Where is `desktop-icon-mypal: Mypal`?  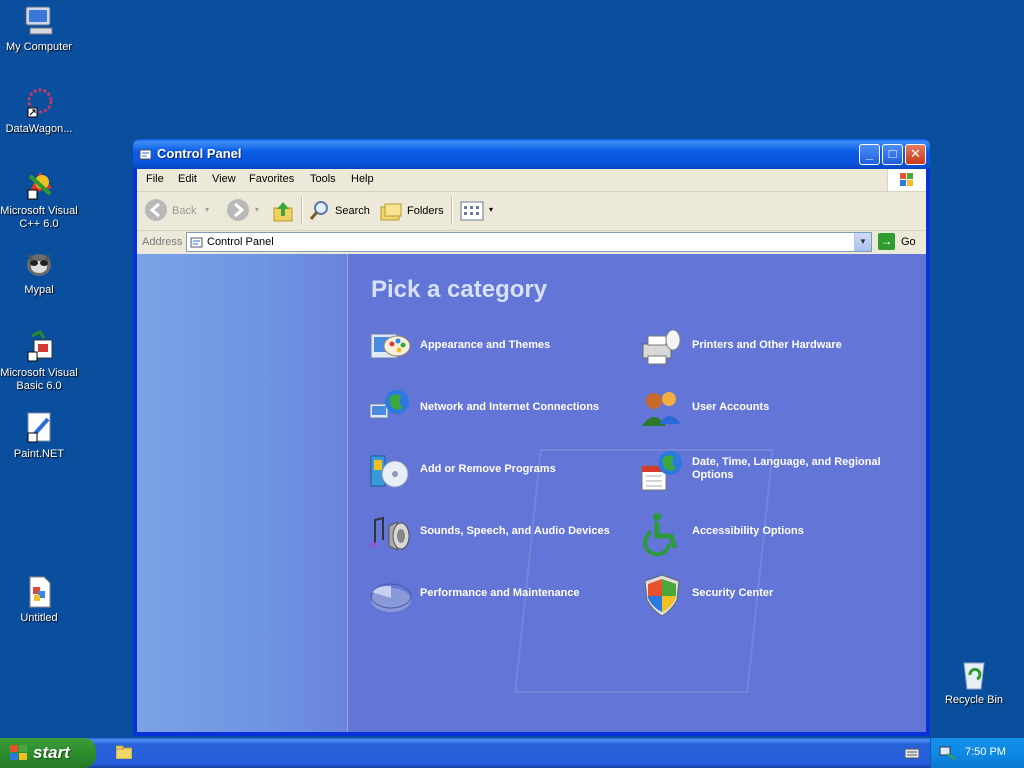
desktop-icon-mypal: Mypal is located at coordinates (39, 272).